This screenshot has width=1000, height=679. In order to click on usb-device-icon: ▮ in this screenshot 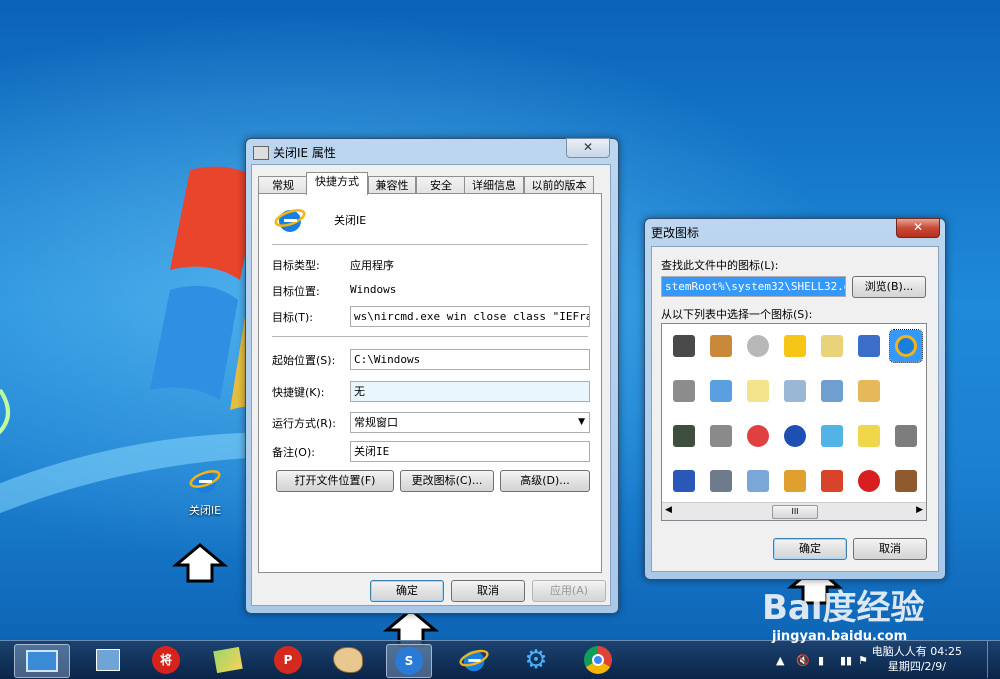, I will do `click(821, 660)`.